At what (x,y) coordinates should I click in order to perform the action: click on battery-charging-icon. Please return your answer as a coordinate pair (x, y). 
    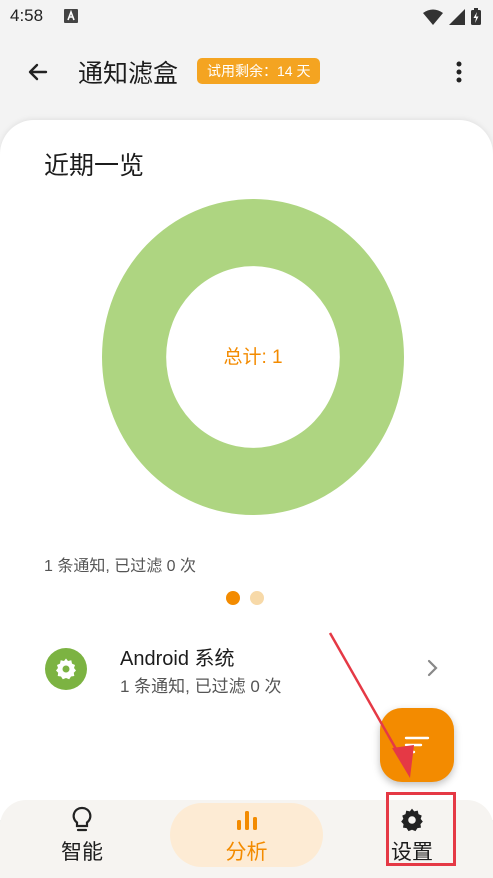
    Looking at the image, I should click on (476, 16).